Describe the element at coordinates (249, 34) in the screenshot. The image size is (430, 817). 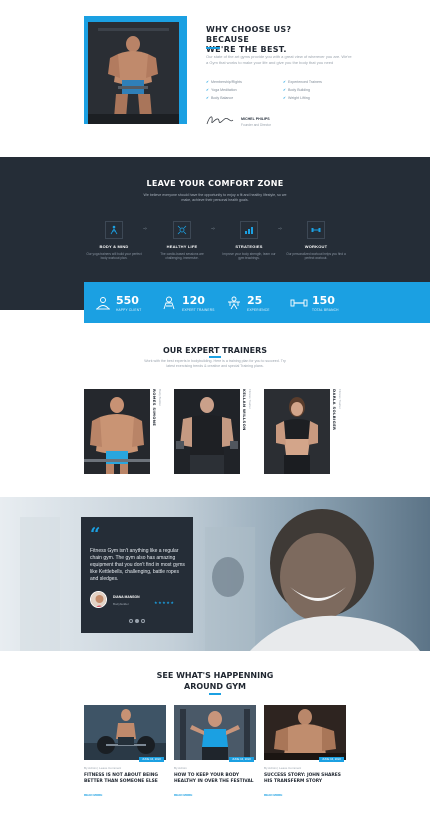
I see `why-title-line1: WHY CHOOSE US? BECAUSE` at that location.